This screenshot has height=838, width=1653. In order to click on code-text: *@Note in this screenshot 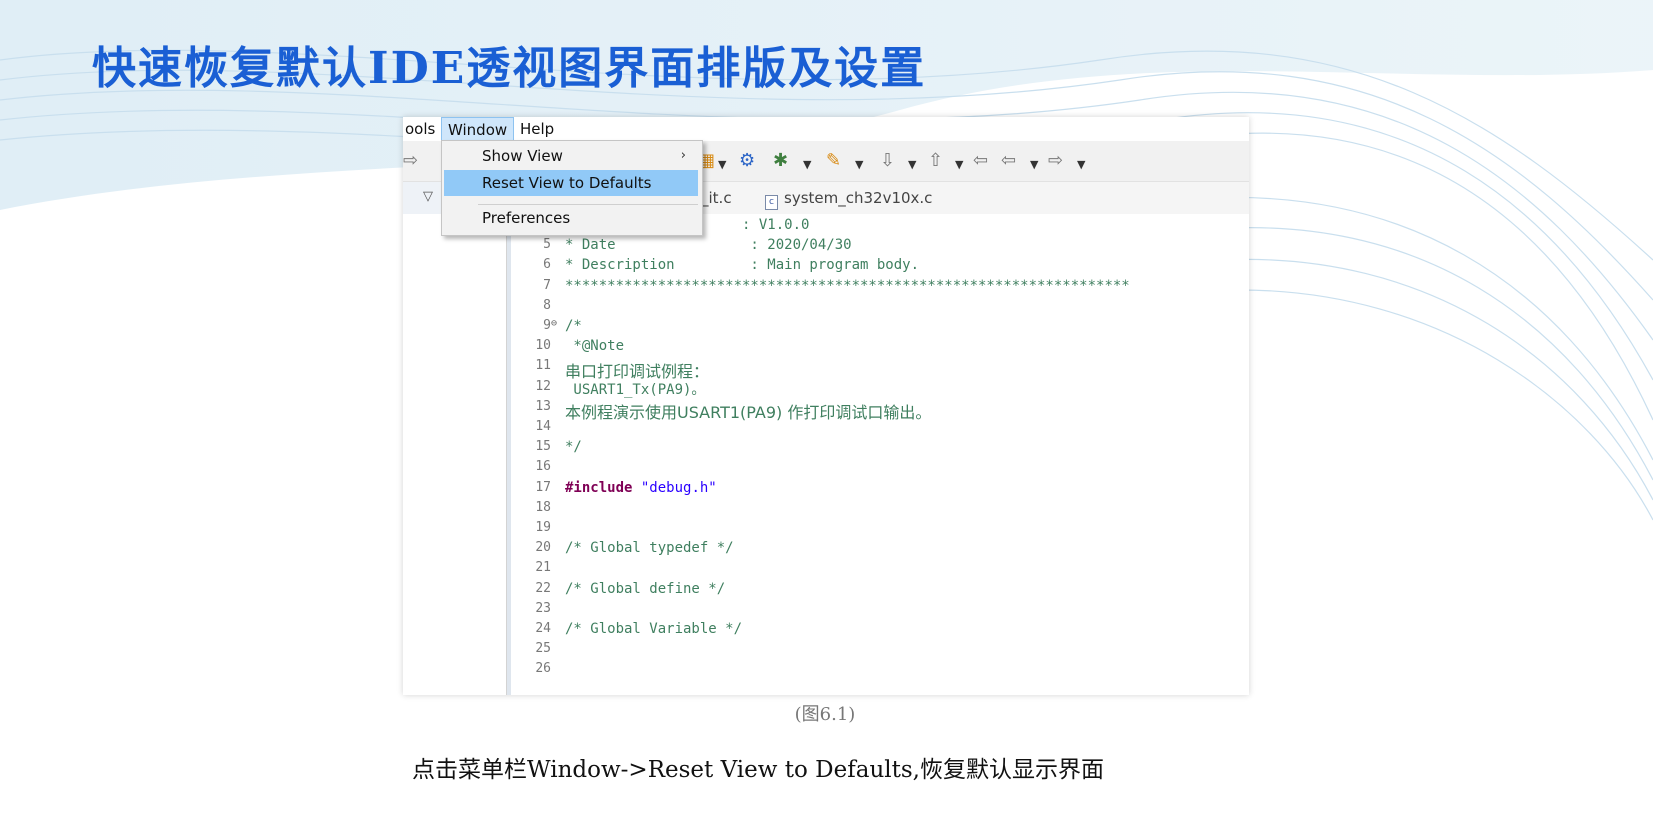, I will do `click(595, 346)`.